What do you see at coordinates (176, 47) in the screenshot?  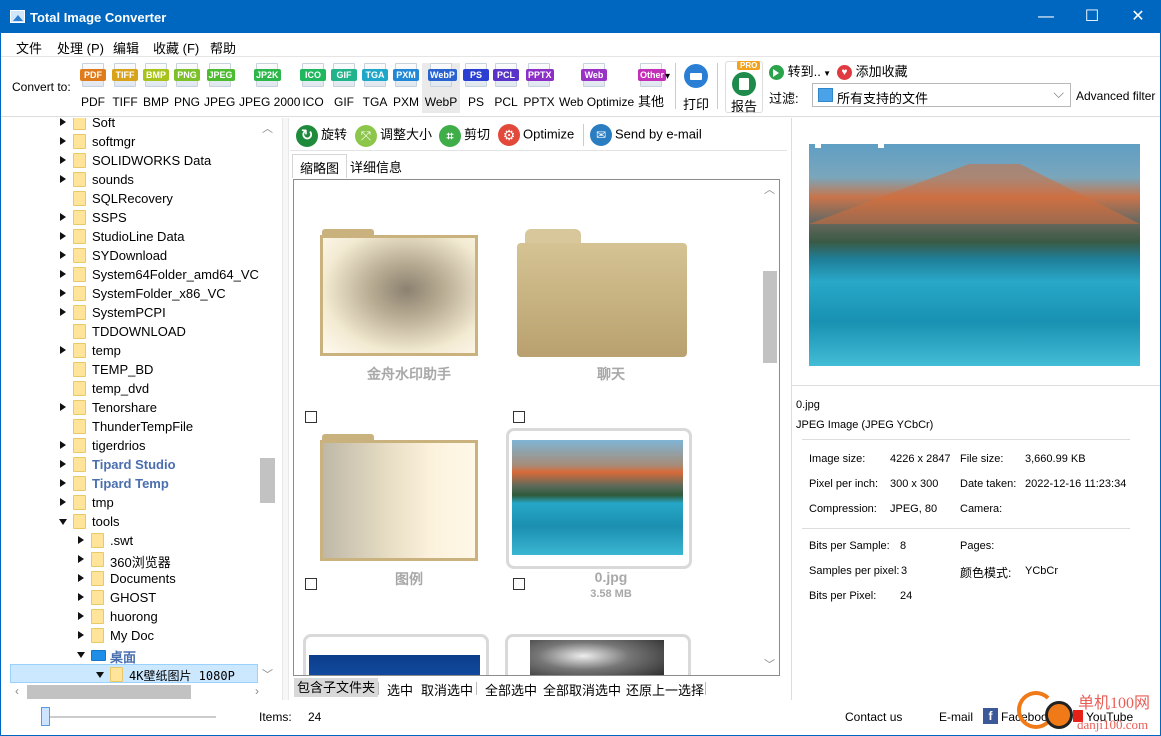 I see `menu-favorites: 收藏 (F)` at bounding box center [176, 47].